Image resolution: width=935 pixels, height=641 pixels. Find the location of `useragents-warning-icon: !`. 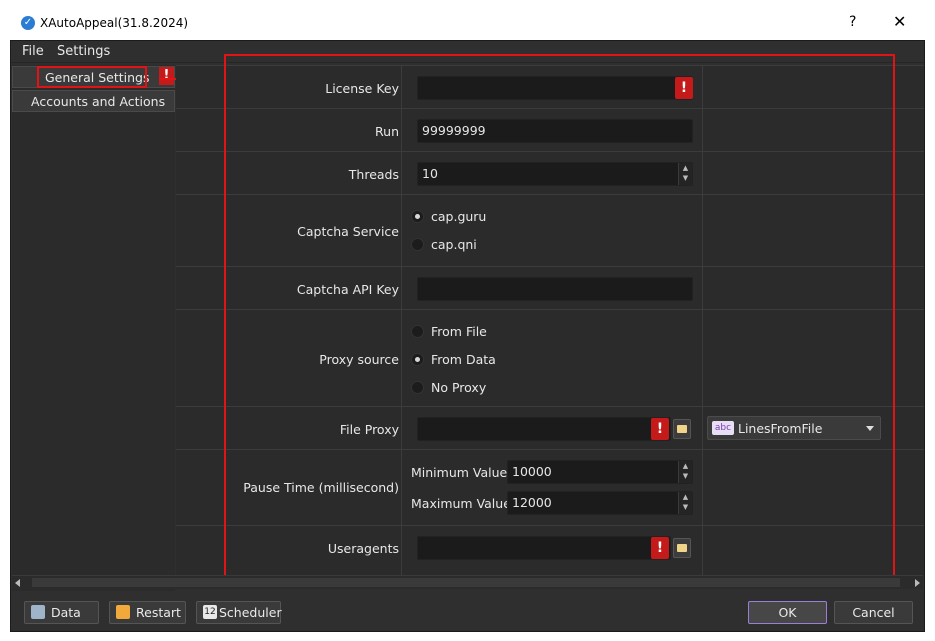

useragents-warning-icon: ! is located at coordinates (660, 548).